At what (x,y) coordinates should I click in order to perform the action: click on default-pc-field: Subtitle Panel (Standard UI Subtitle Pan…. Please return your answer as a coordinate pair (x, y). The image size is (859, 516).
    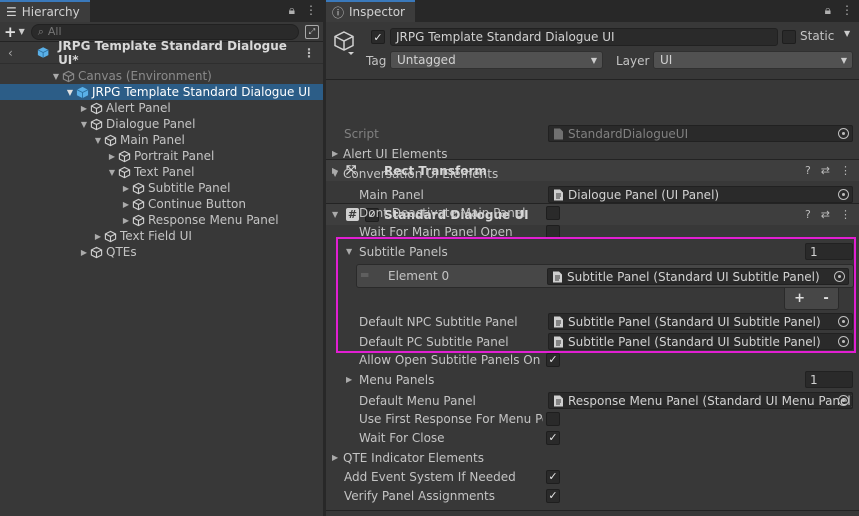
    Looking at the image, I should click on (700, 341).